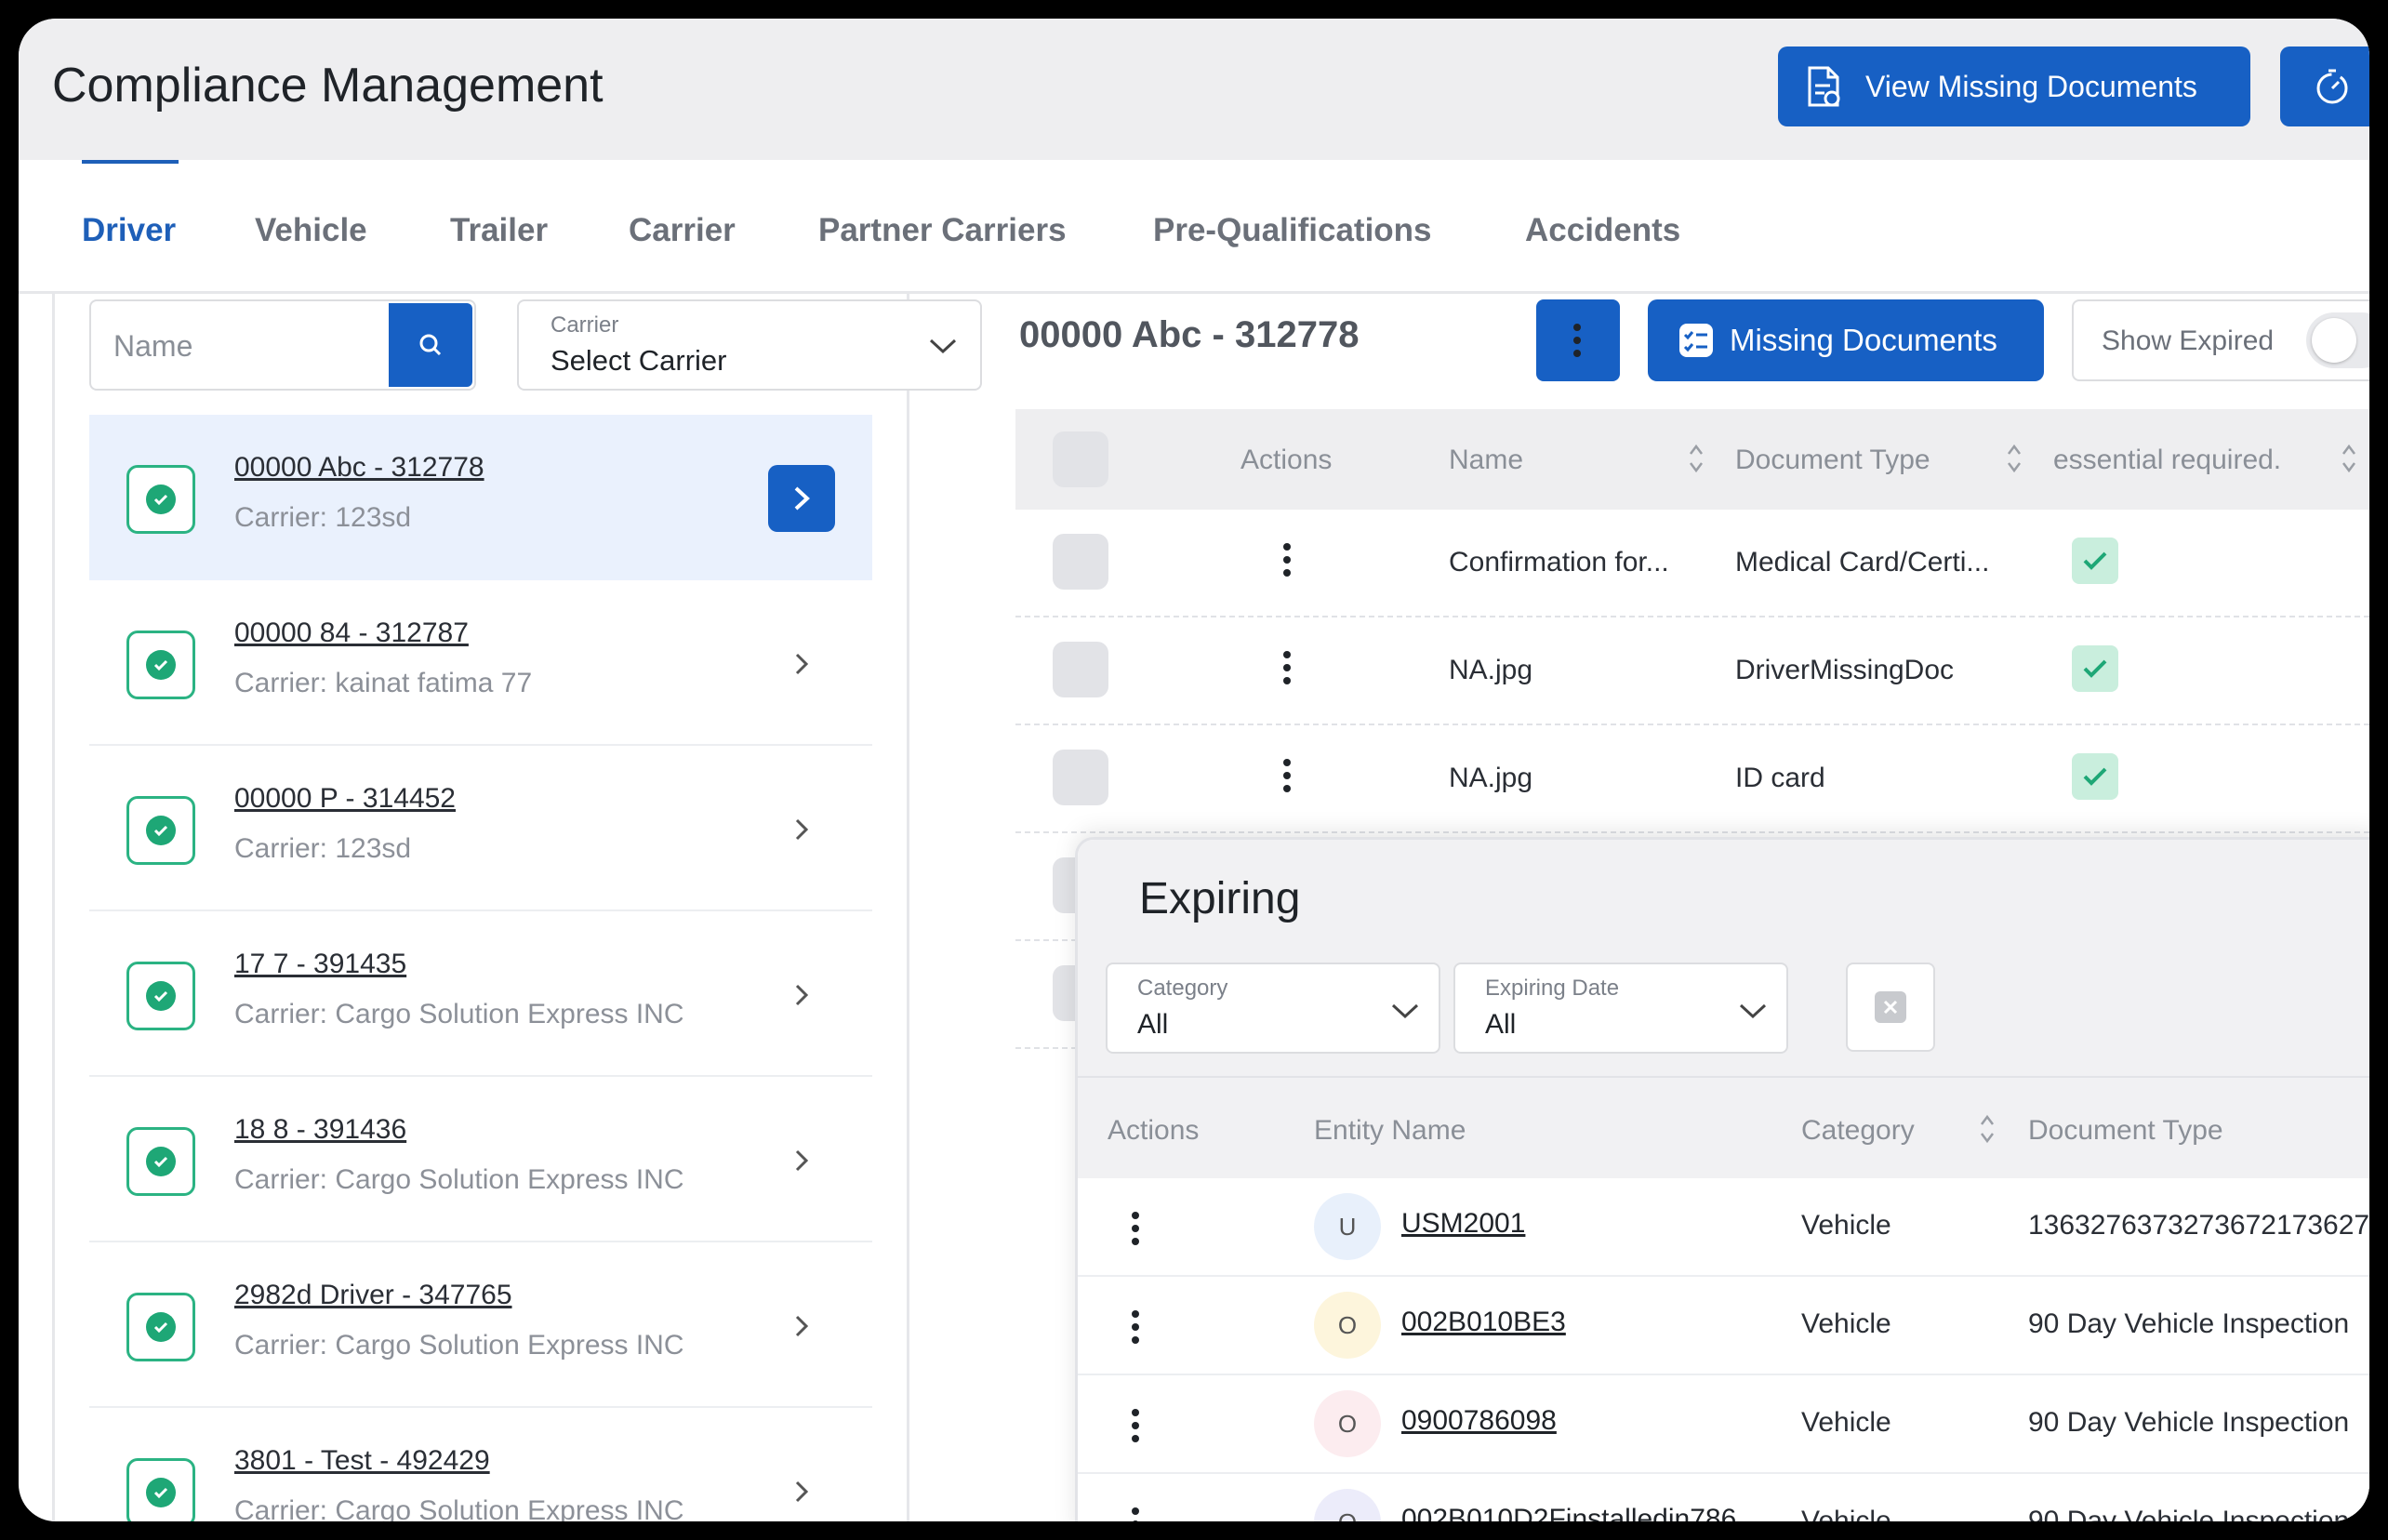  I want to click on driver-carrier: Carrier: 123sd, so click(323, 848).